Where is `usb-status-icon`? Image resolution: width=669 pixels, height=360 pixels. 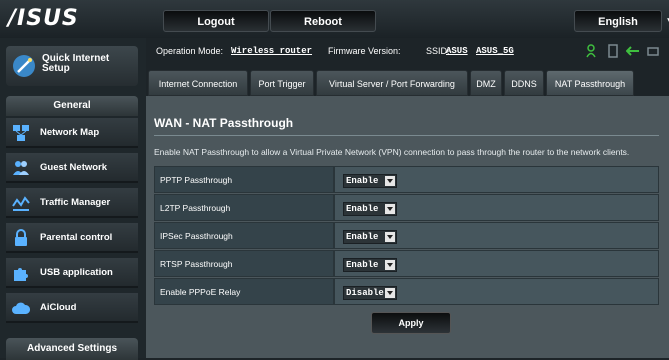
usb-status-icon is located at coordinates (613, 51).